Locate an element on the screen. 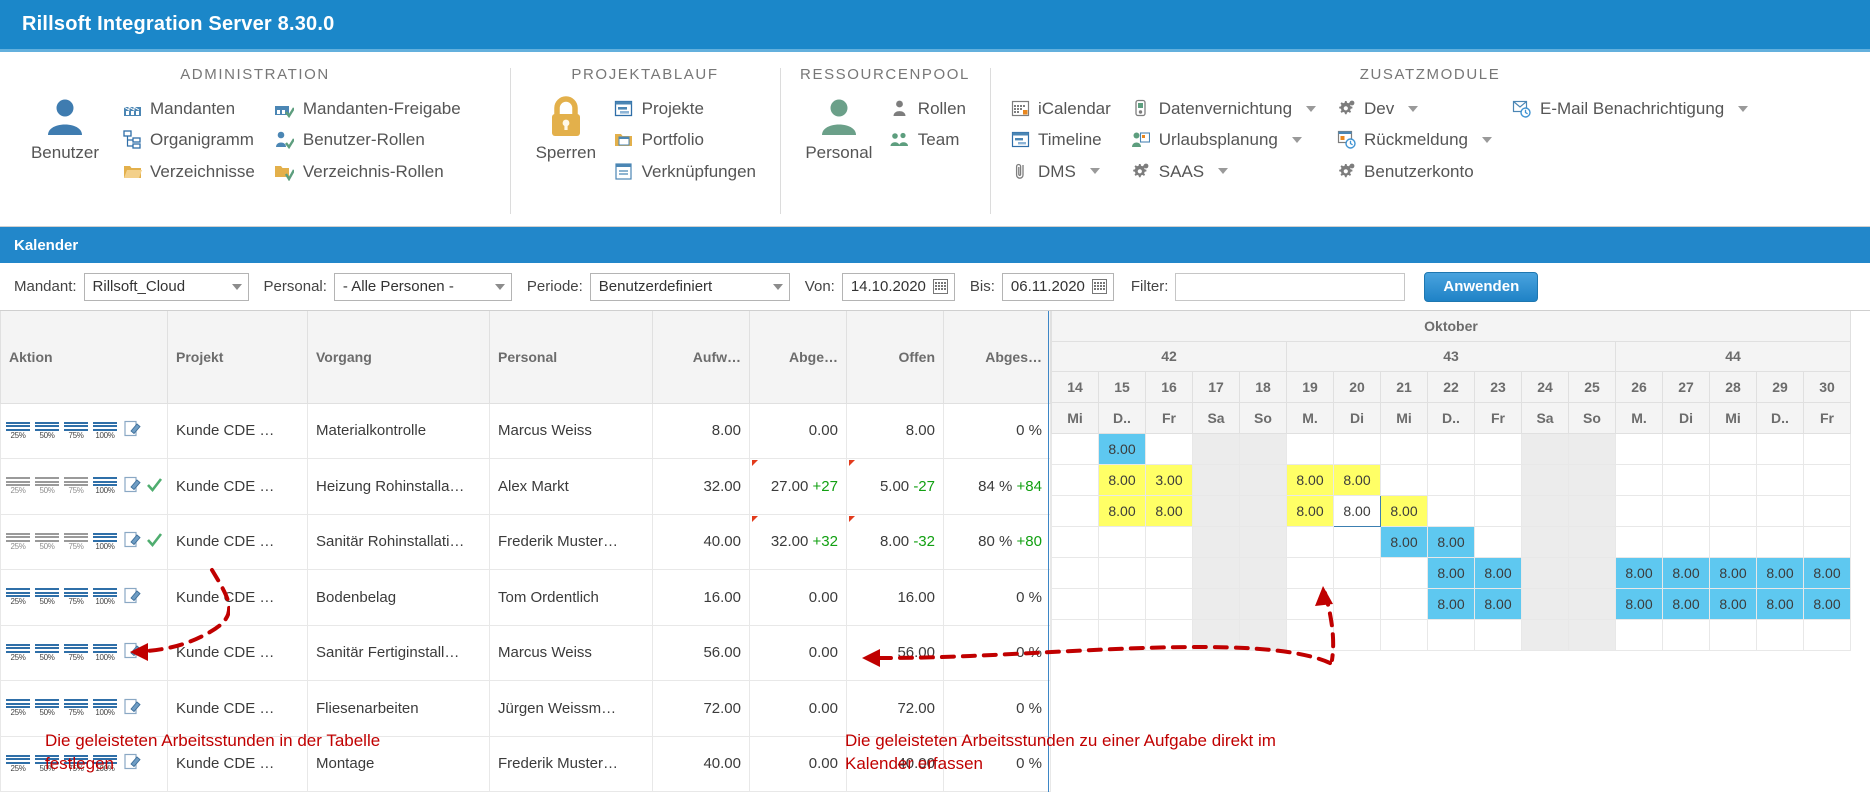  ribbon-item-datenvernichtung: Datenvernichtung is located at coordinates (1227, 108).